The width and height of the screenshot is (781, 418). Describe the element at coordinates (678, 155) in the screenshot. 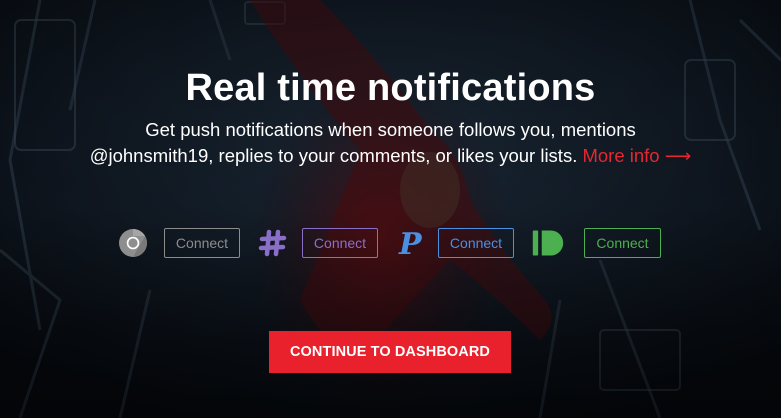

I see `arrow-right-icon: ⟶` at that location.